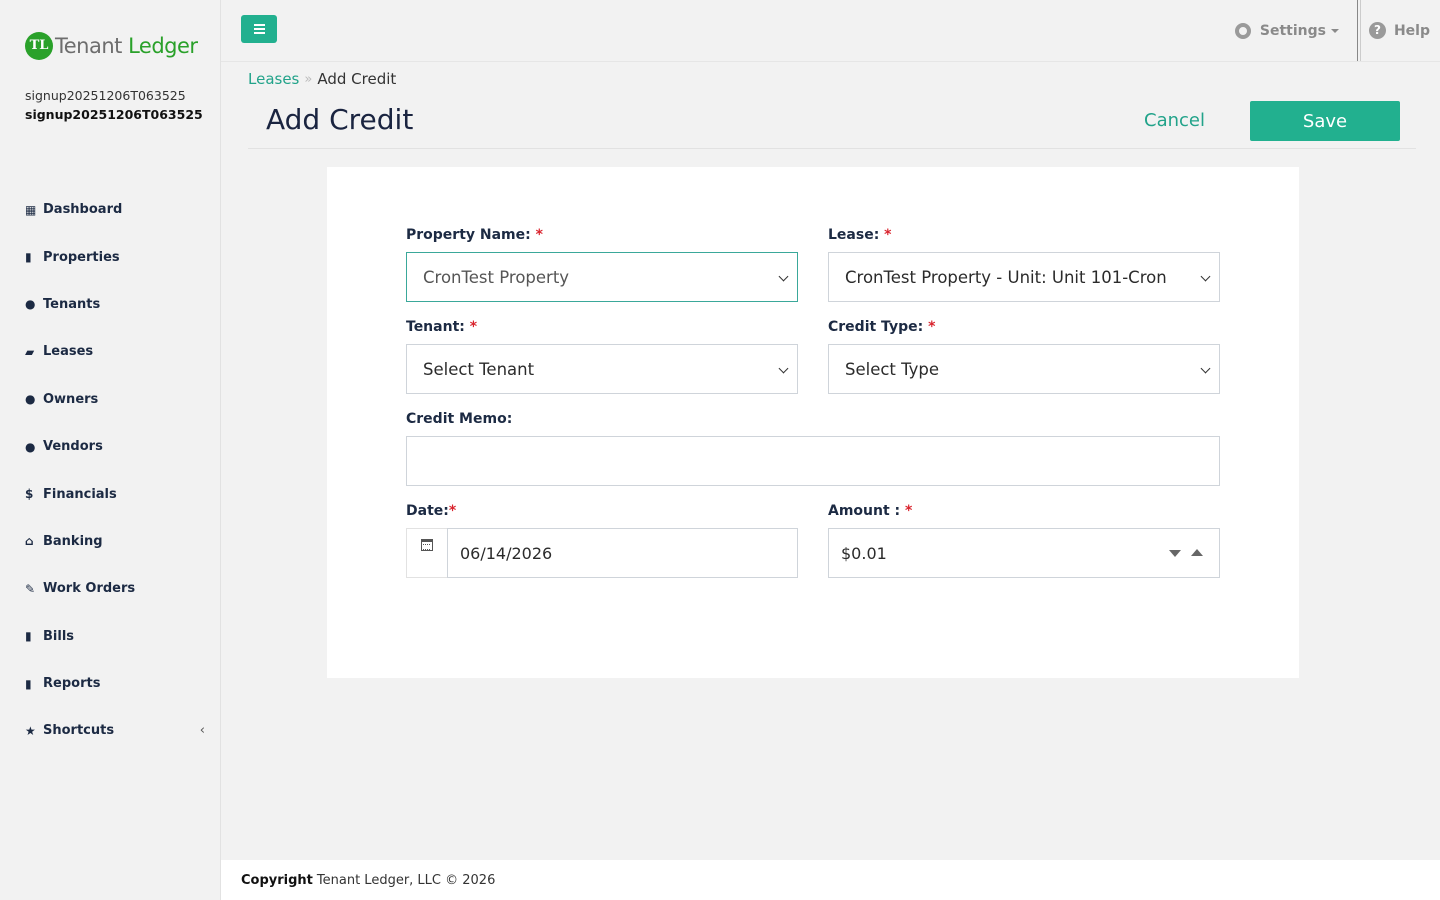 The width and height of the screenshot is (1440, 900). I want to click on amount-input: $0.01, so click(1024, 553).